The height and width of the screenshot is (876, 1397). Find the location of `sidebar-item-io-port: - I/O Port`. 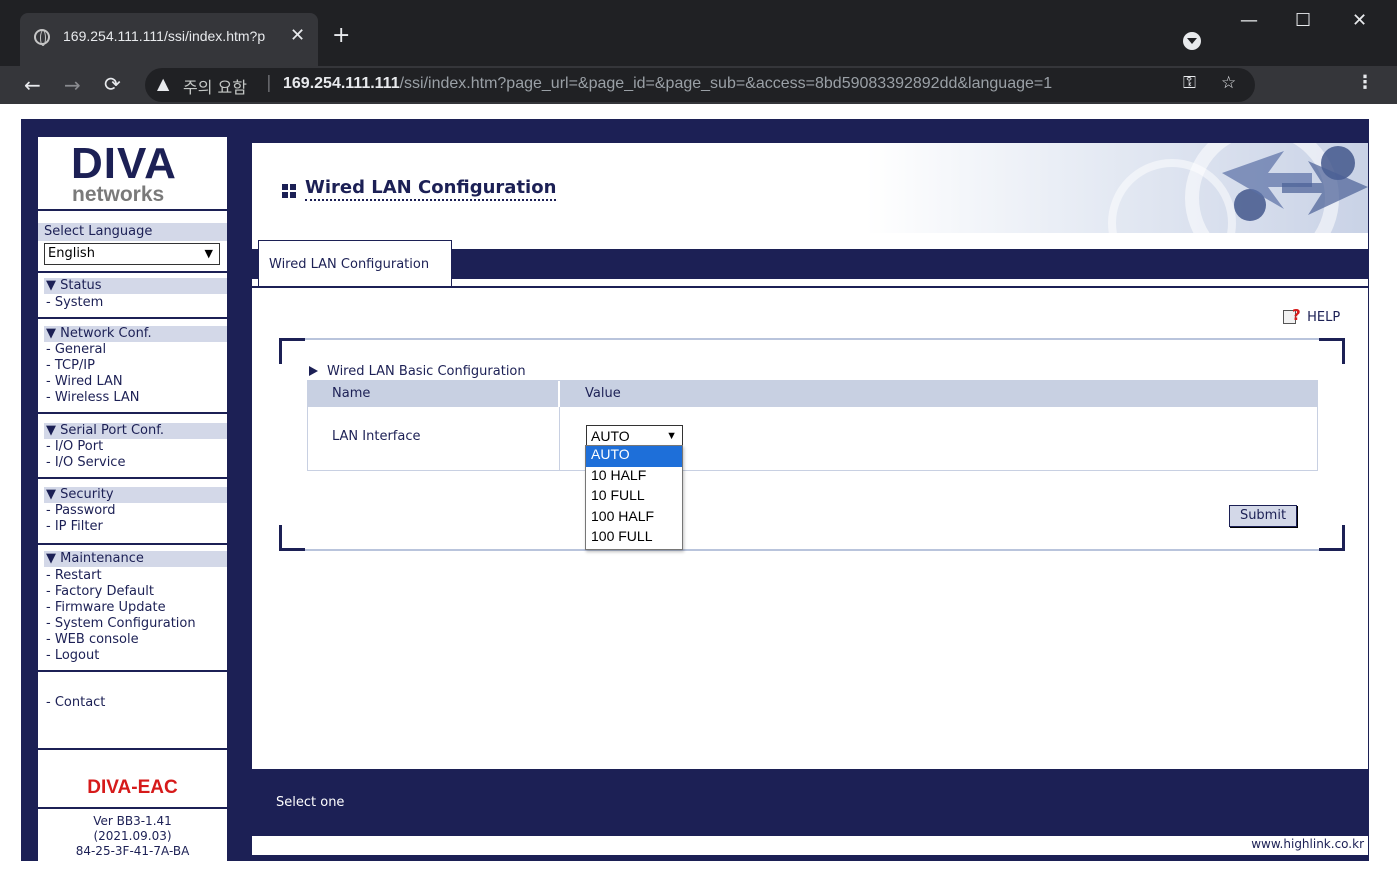

sidebar-item-io-port: - I/O Port is located at coordinates (74, 447).